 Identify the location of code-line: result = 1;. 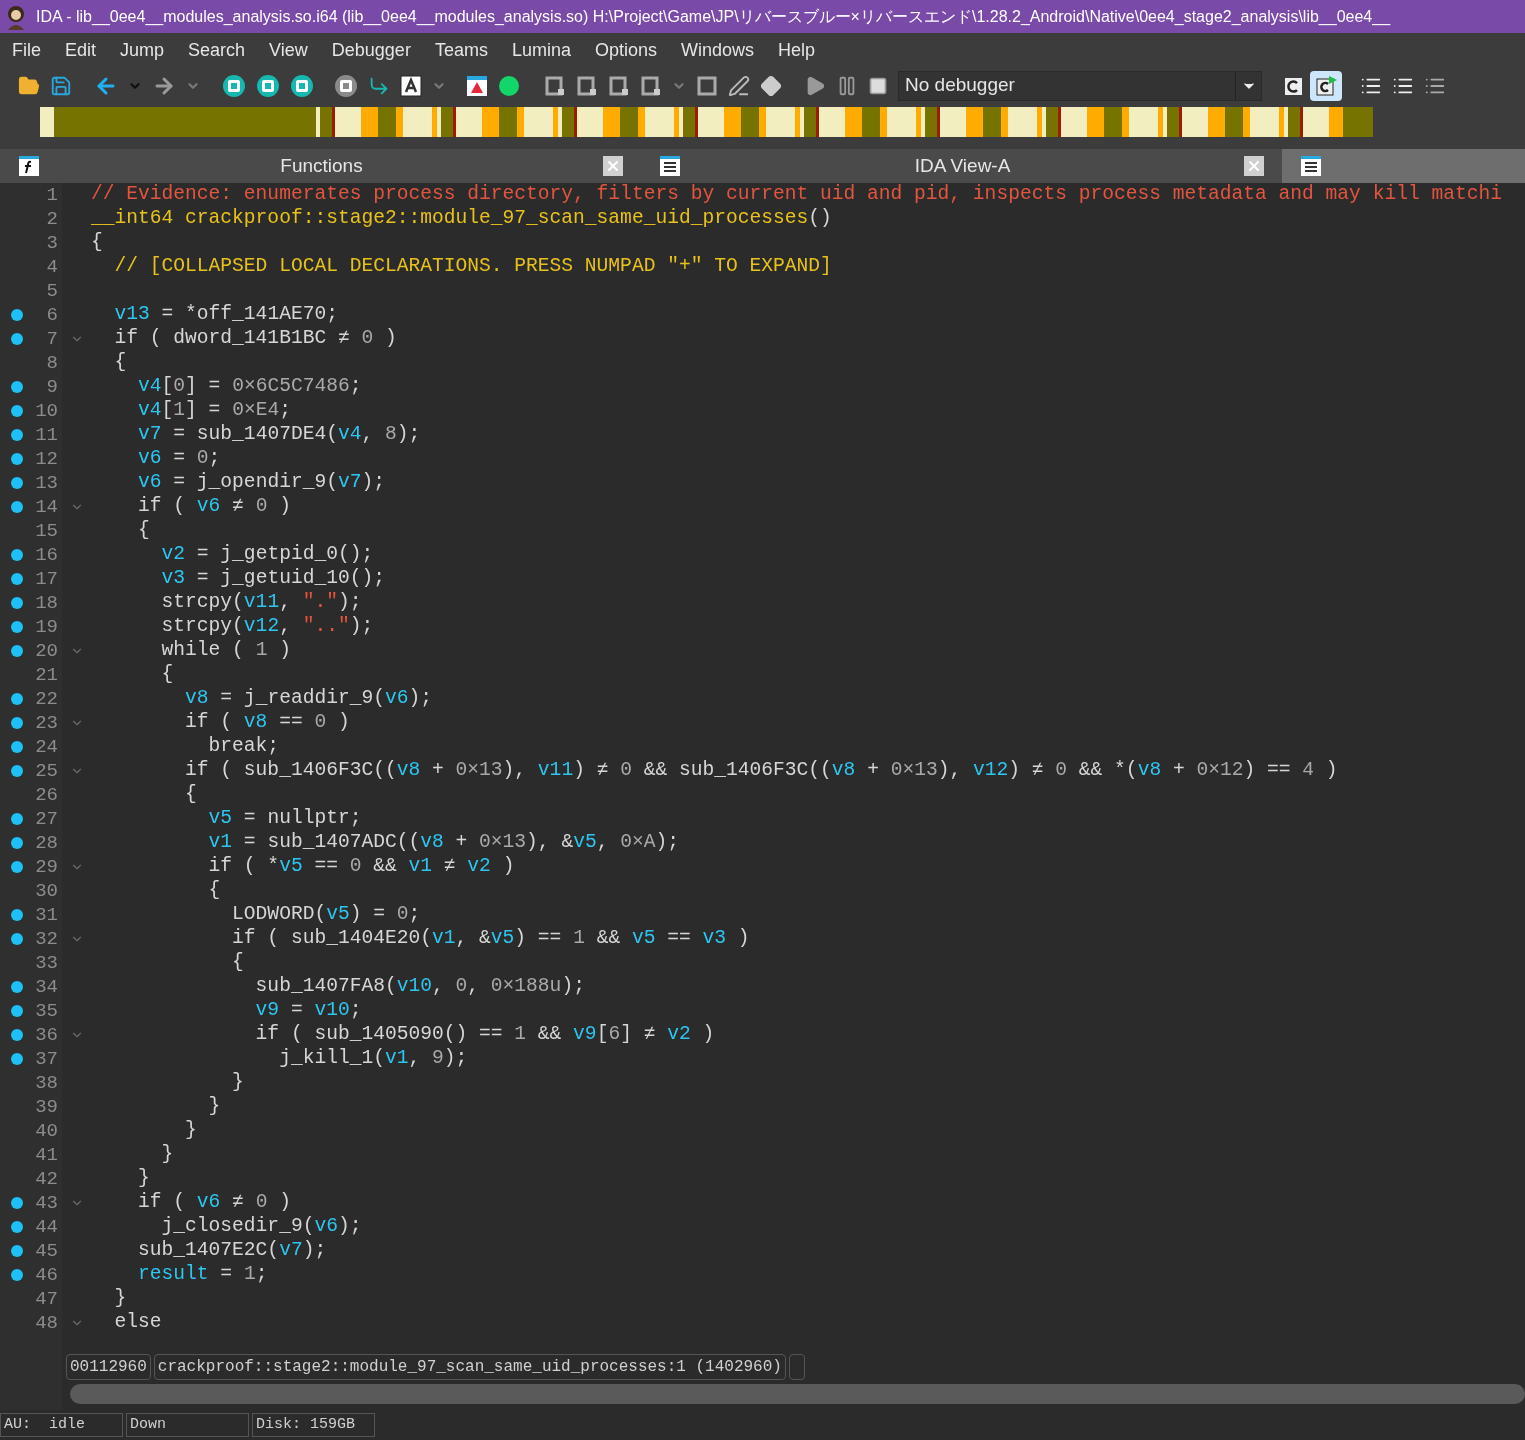
(202, 1275).